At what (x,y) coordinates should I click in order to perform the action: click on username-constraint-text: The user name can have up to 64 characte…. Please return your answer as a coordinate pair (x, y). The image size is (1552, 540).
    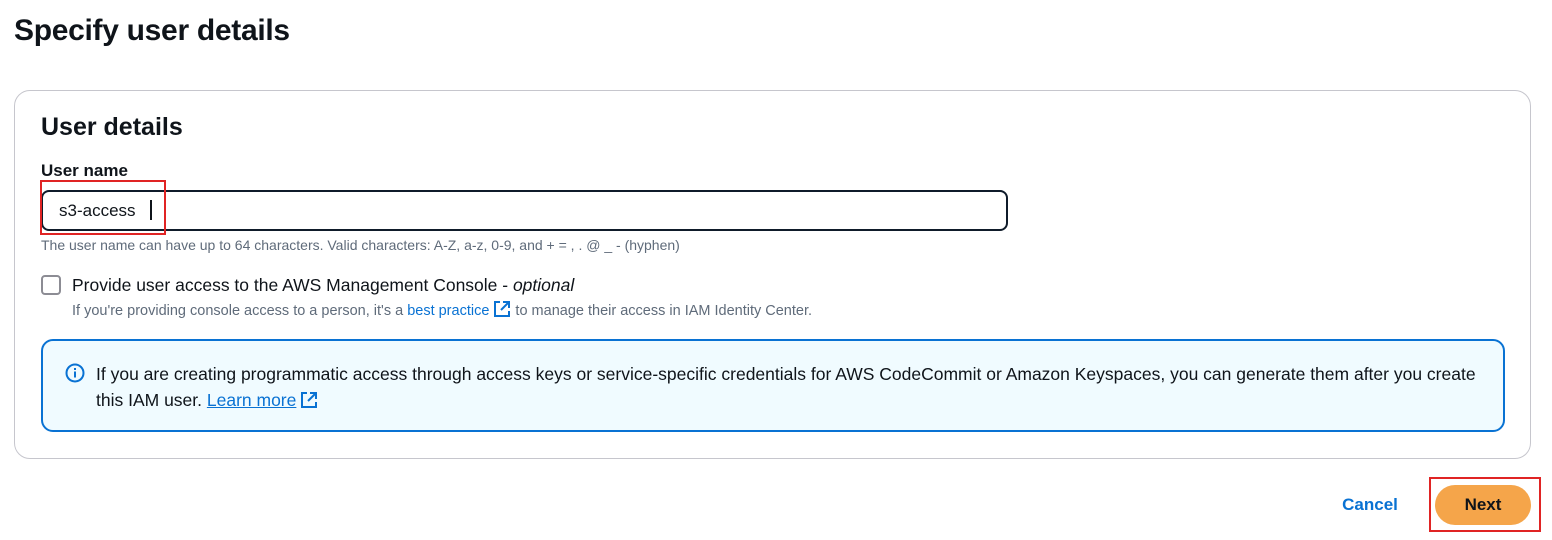
    Looking at the image, I should click on (360, 245).